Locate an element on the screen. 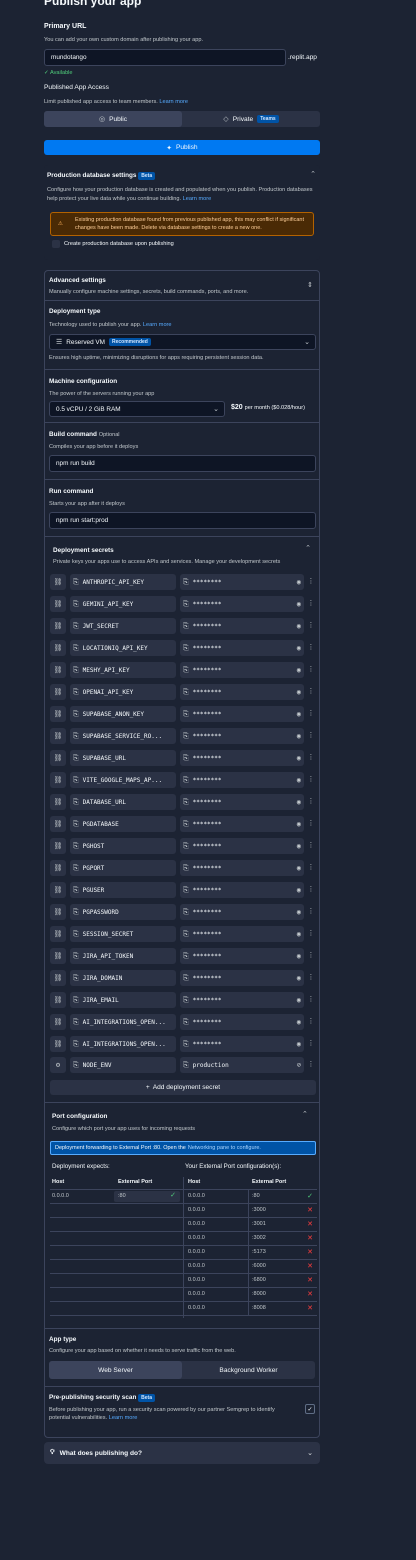  publish-button: ✦ Publish is located at coordinates (182, 147).